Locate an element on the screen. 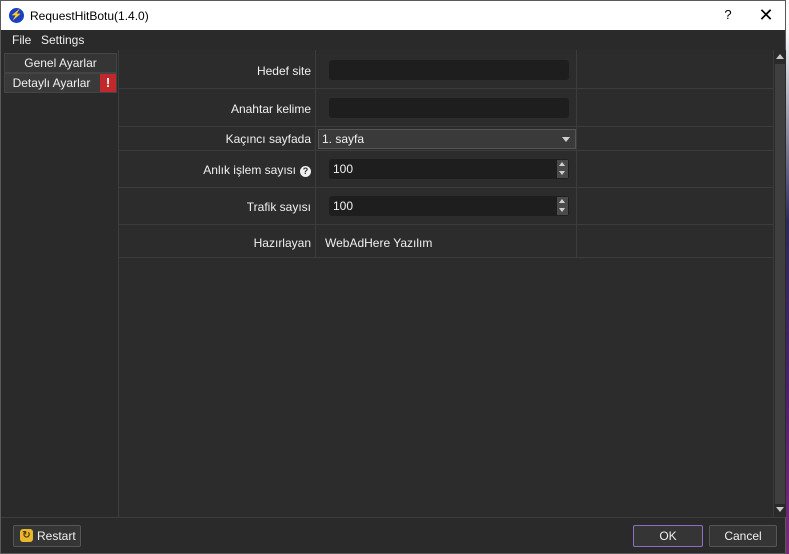 Image resolution: width=789 pixels, height=554 pixels. form-row-hazirlayan: Hazırlayan WebAdHere Yazılım is located at coordinates (446, 241).